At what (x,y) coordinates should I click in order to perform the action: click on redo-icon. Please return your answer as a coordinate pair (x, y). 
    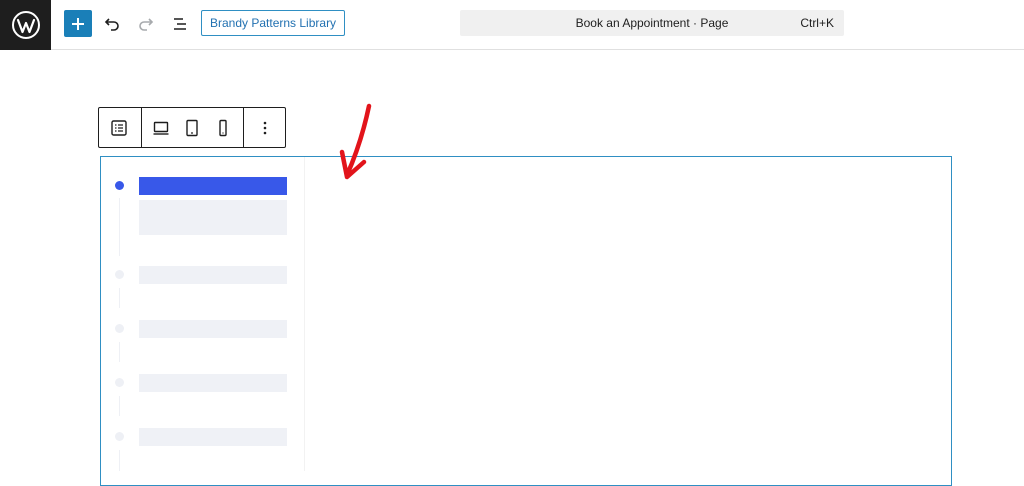
    Looking at the image, I should click on (146, 24).